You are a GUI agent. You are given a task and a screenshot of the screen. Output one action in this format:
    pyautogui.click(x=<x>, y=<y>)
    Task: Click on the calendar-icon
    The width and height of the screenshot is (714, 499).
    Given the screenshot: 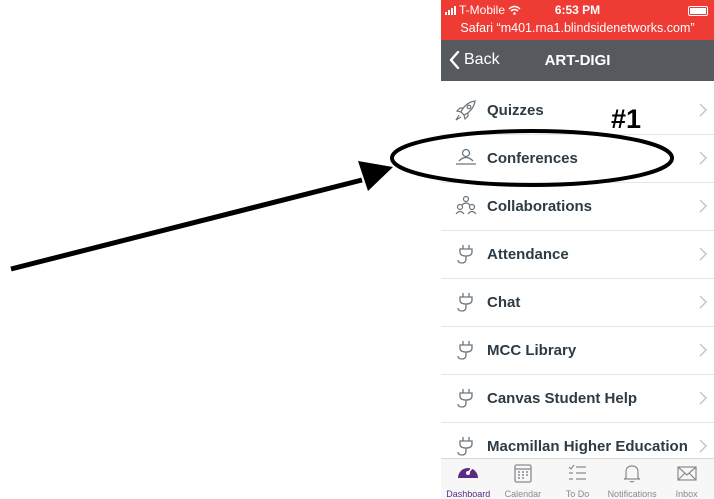 What is the action you would take?
    pyautogui.click(x=523, y=473)
    